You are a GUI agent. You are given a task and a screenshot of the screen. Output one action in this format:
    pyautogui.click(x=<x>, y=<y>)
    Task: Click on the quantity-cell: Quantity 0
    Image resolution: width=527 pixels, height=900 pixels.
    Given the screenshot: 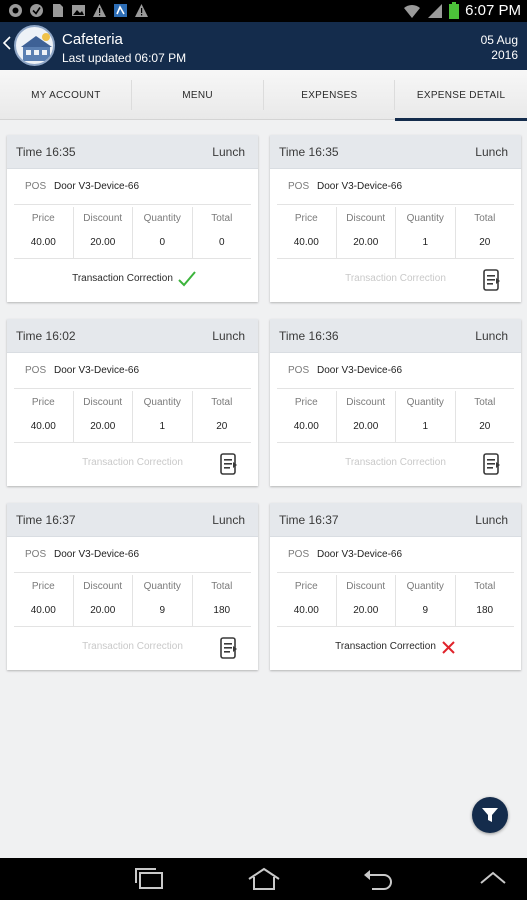 What is the action you would take?
    pyautogui.click(x=163, y=232)
    